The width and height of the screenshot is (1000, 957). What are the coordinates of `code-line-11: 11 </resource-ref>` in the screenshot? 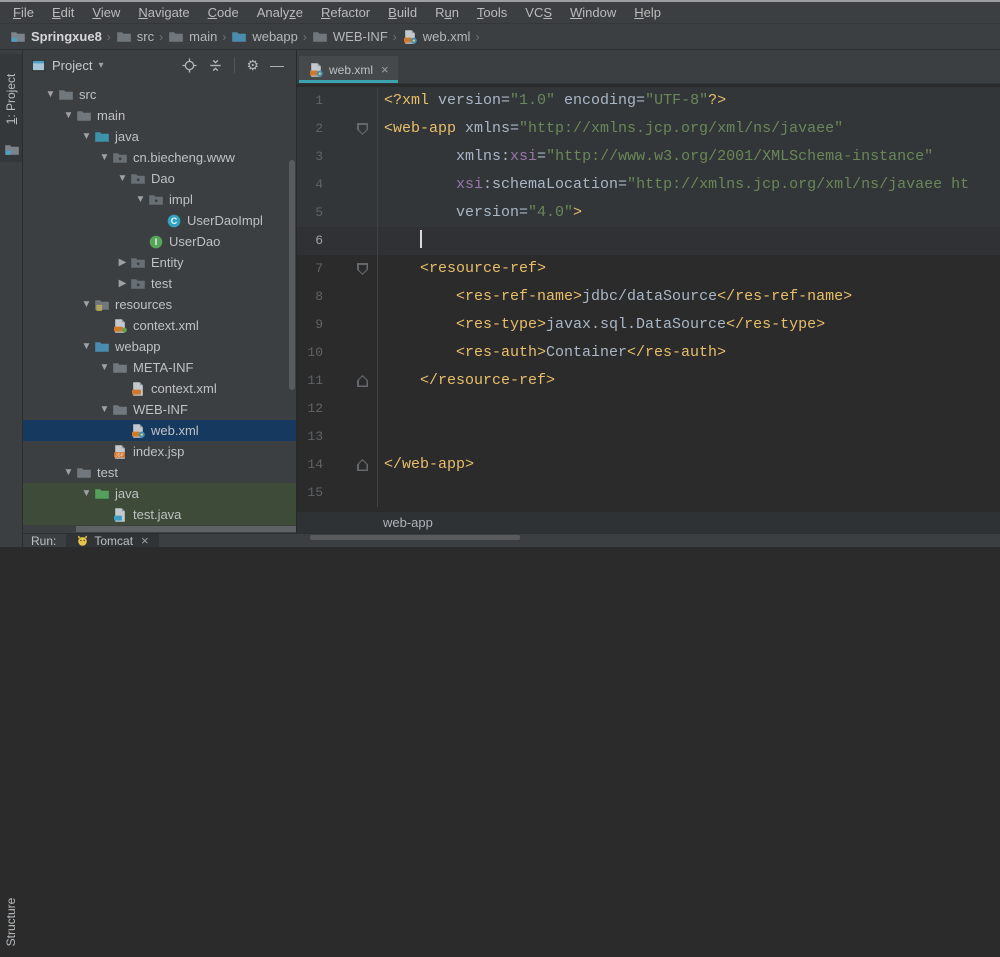 It's located at (648, 381).